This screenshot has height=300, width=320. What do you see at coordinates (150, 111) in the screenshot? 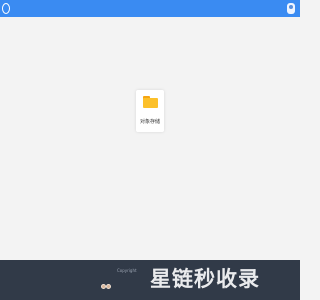
I see `file-item-object-storage: 对象存储` at bounding box center [150, 111].